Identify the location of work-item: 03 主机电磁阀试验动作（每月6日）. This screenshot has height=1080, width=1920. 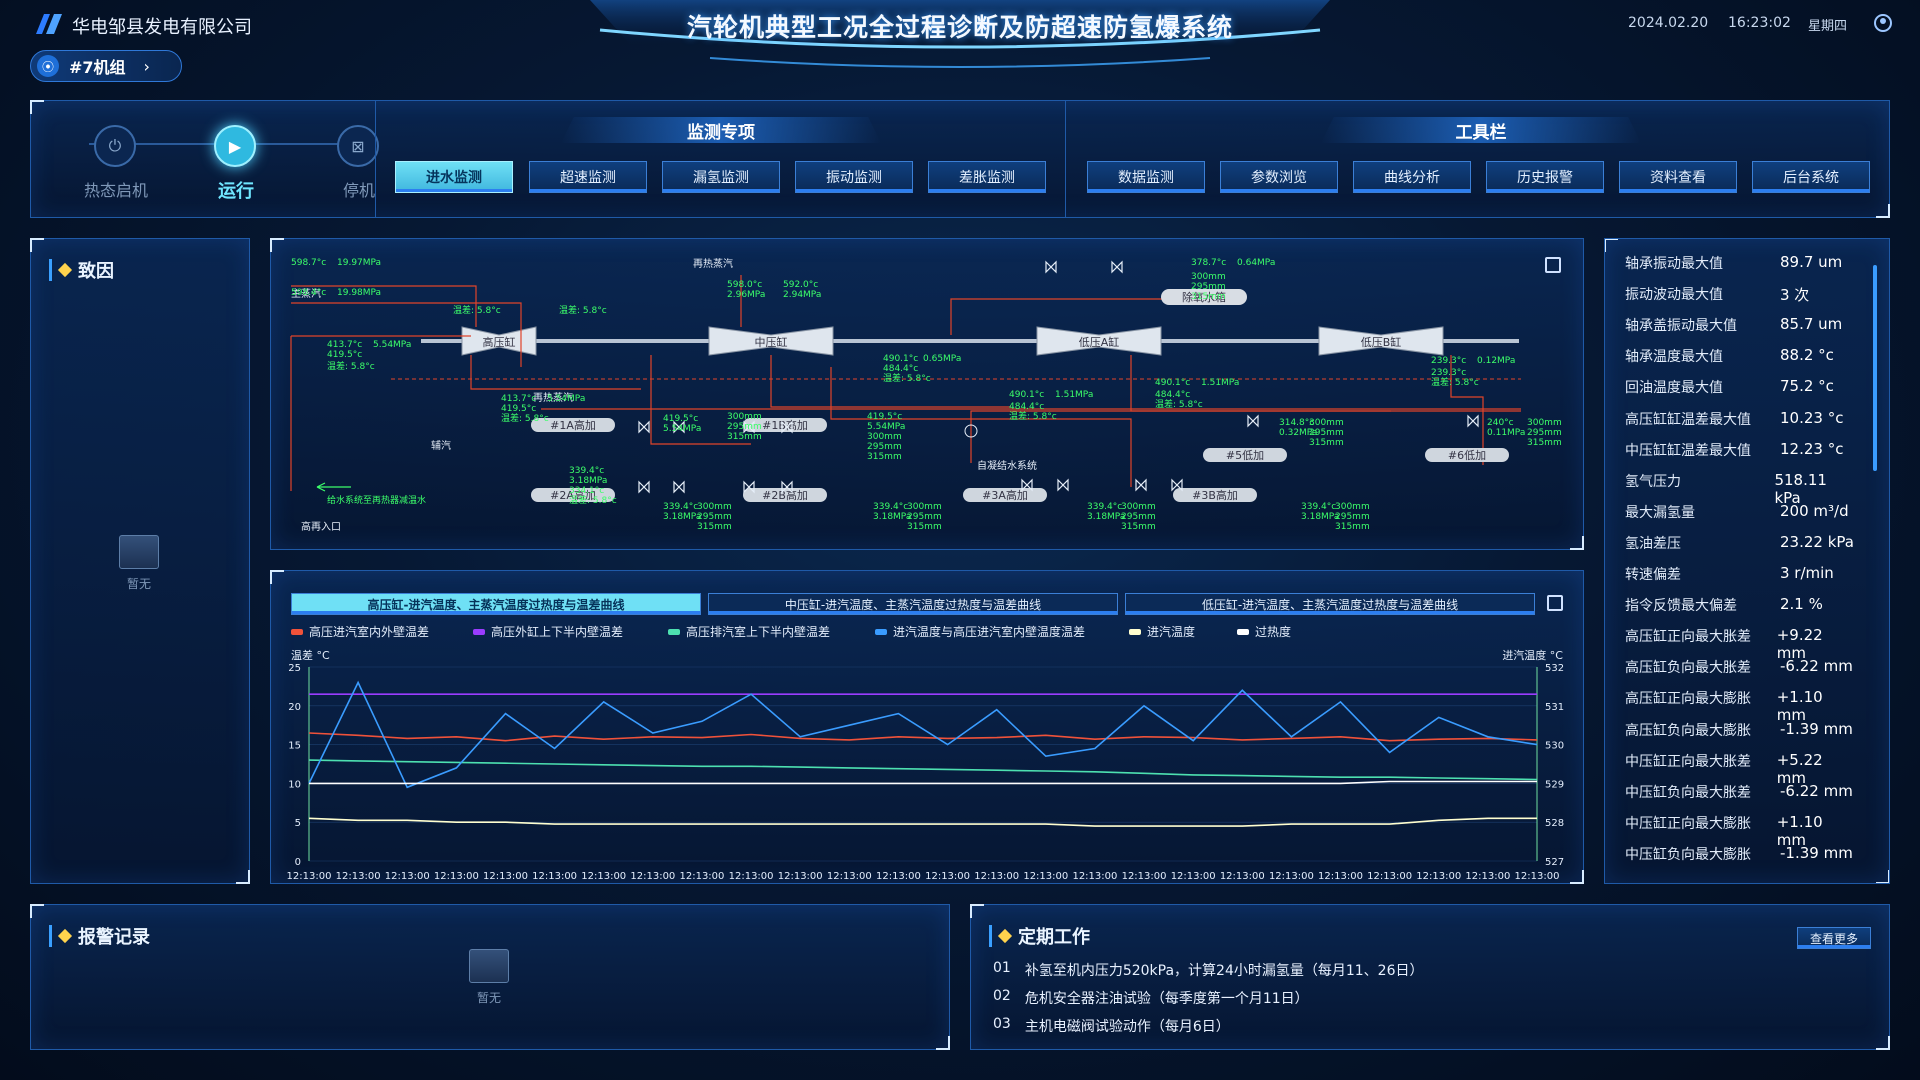
(1111, 1026).